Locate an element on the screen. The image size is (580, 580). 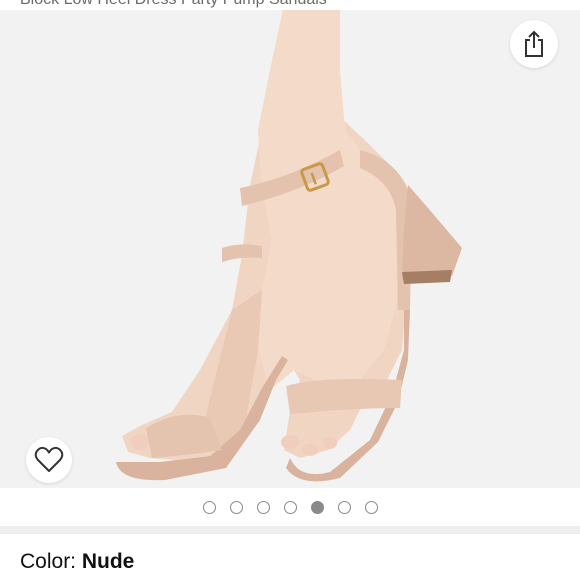
share-button is located at coordinates (534, 44).